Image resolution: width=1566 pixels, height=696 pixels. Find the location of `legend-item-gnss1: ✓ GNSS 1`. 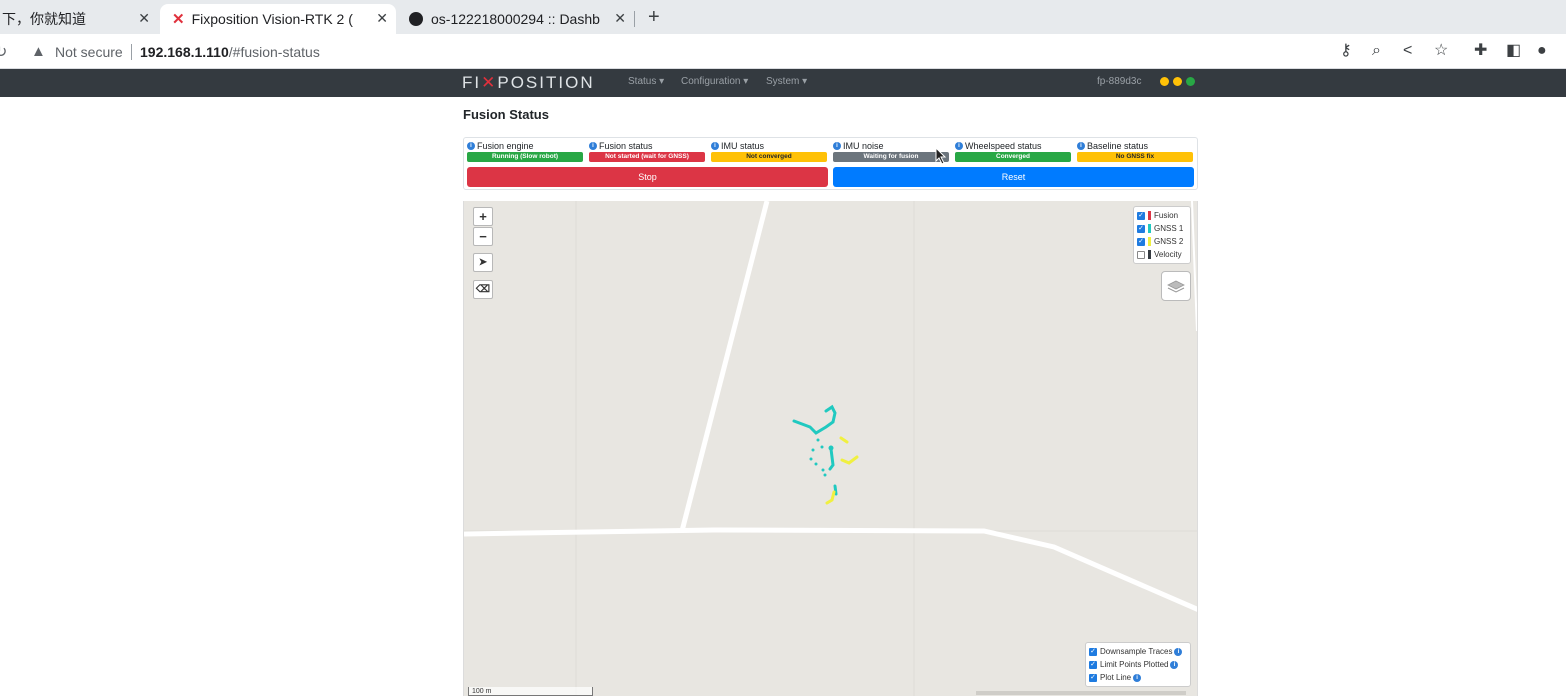

legend-item-gnss1: ✓ GNSS 1 is located at coordinates (1162, 228).